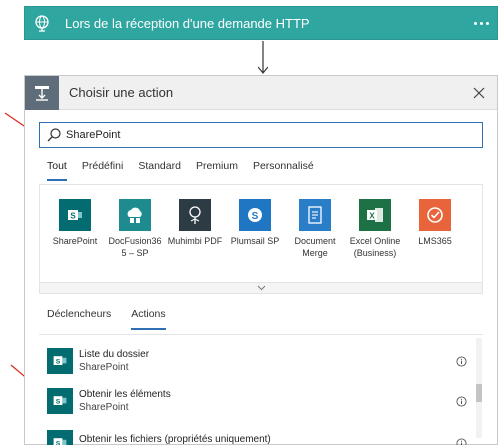  What do you see at coordinates (315, 215) in the screenshot?
I see `document-merge-icon` at bounding box center [315, 215].